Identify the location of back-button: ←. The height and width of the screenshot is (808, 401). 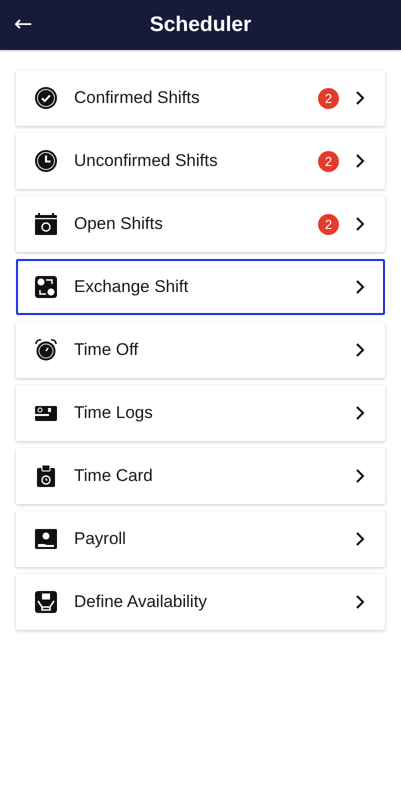
(16, 25).